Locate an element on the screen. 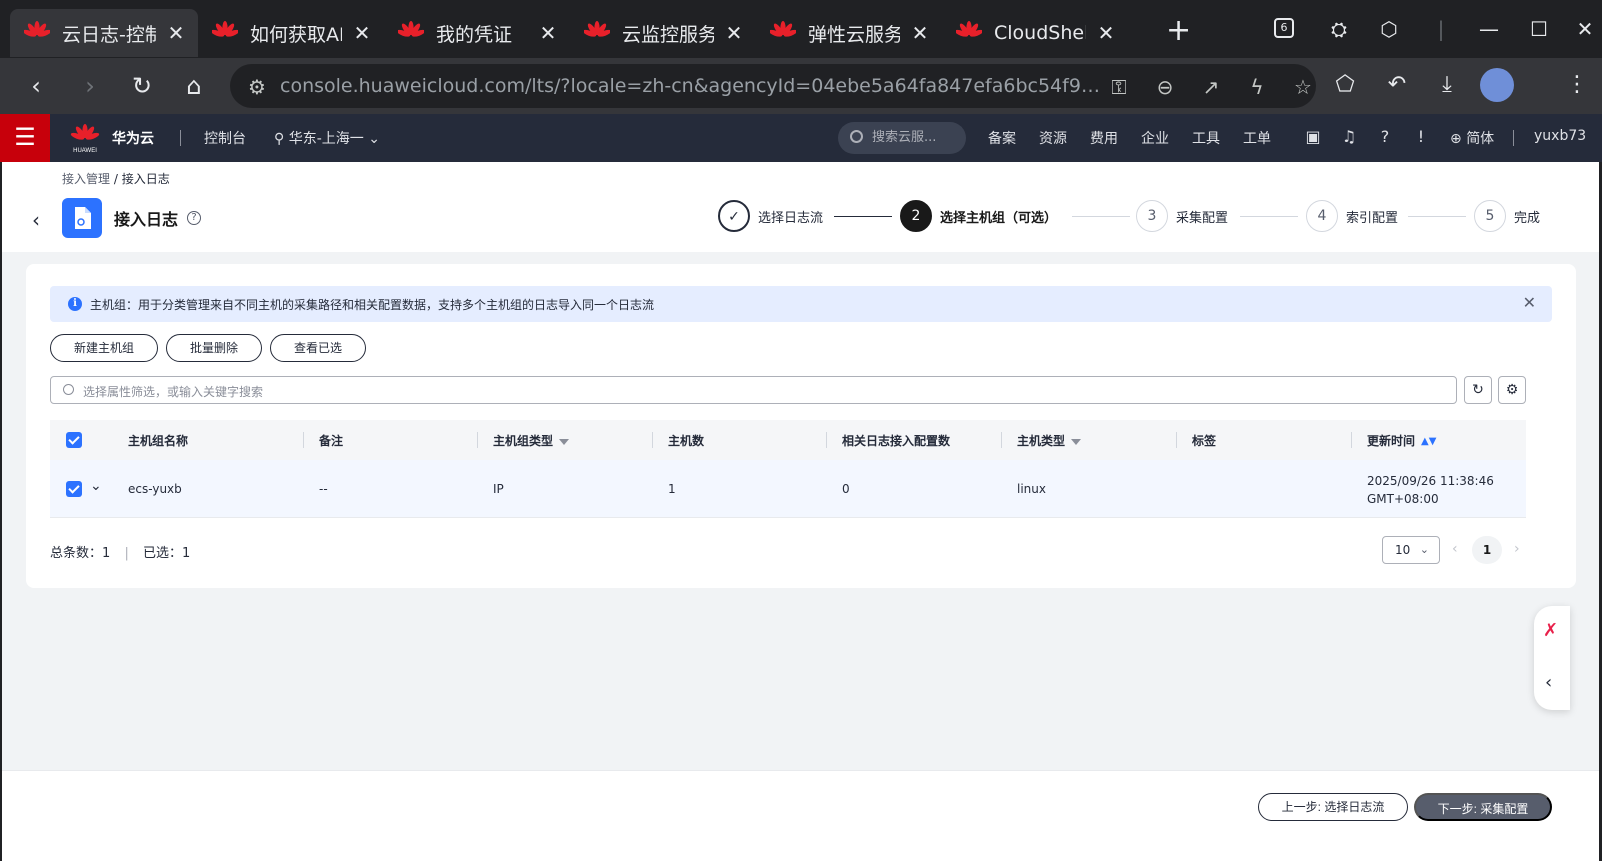  incognito-icon: ⛭ is located at coordinates (1339, 29).